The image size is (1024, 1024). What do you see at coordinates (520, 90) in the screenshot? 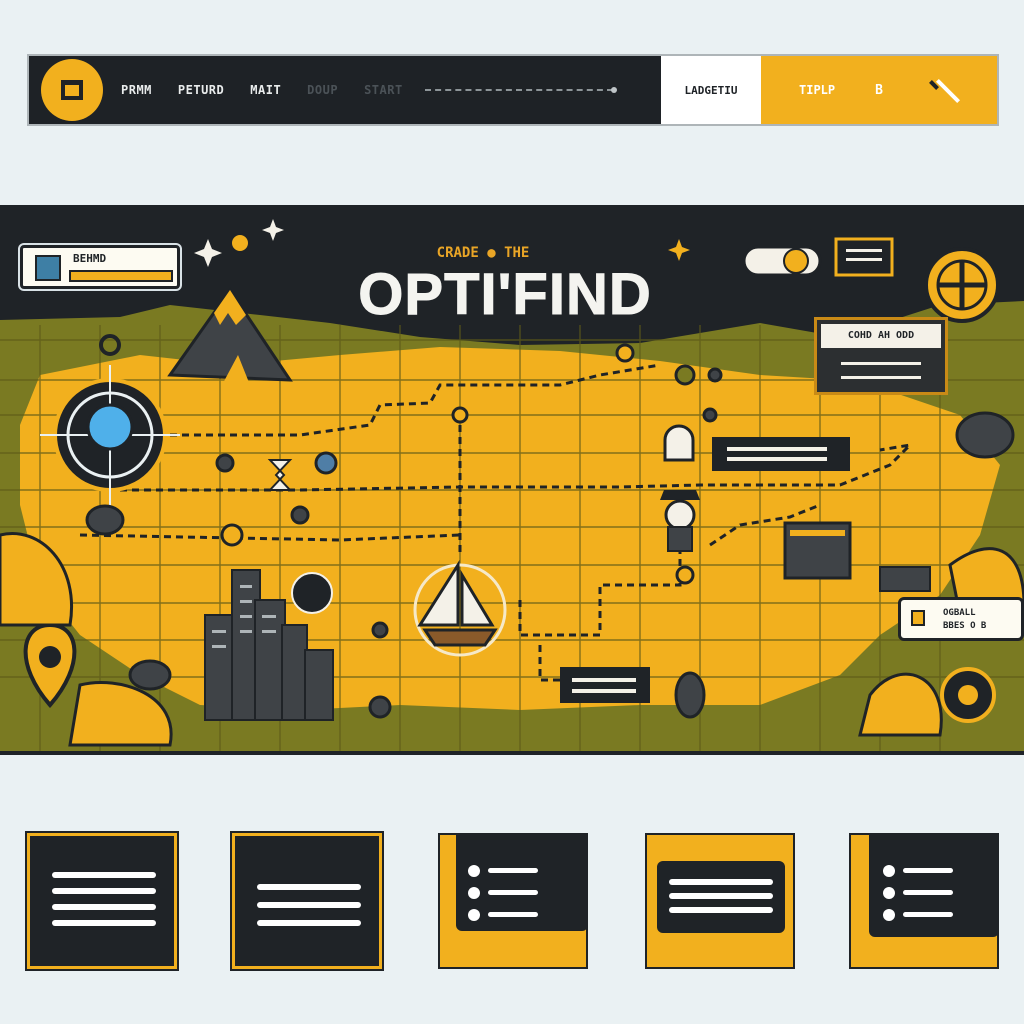
I see `nav-progress-line` at bounding box center [520, 90].